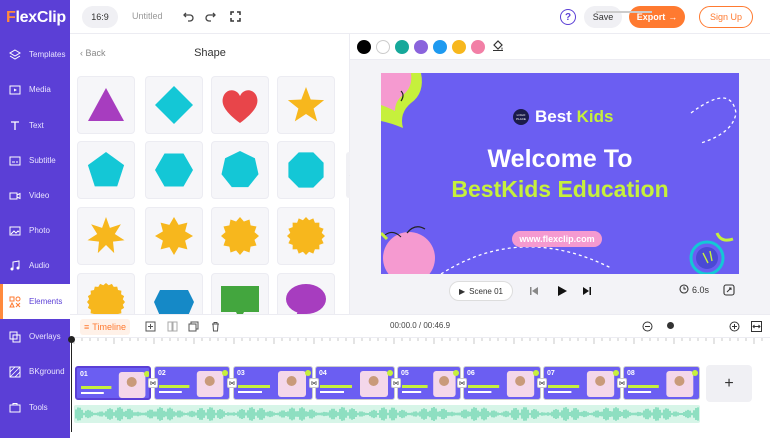 Image resolution: width=770 pixels, height=438 pixels. Describe the element at coordinates (240, 170) in the screenshot. I see `shape-heptagon` at that location.